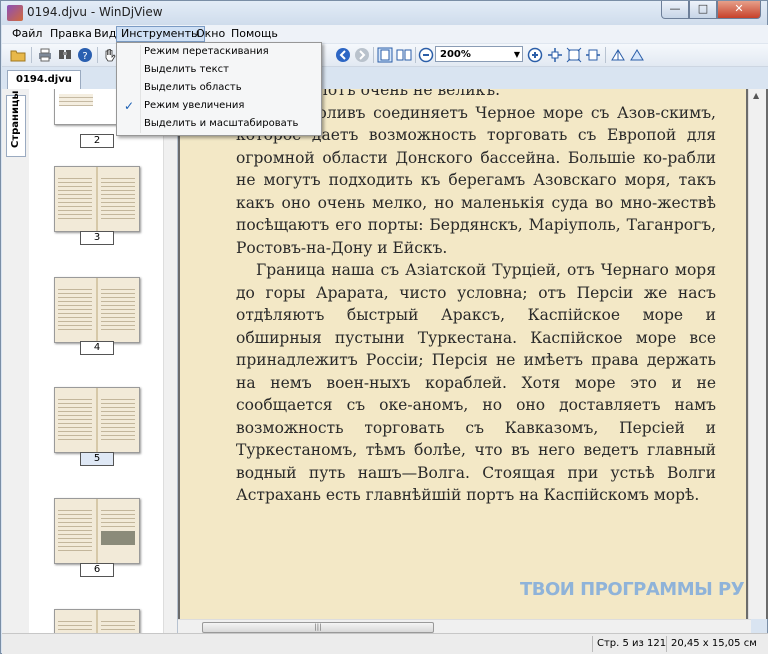  I want to click on menu-window: Окно, so click(210, 34).